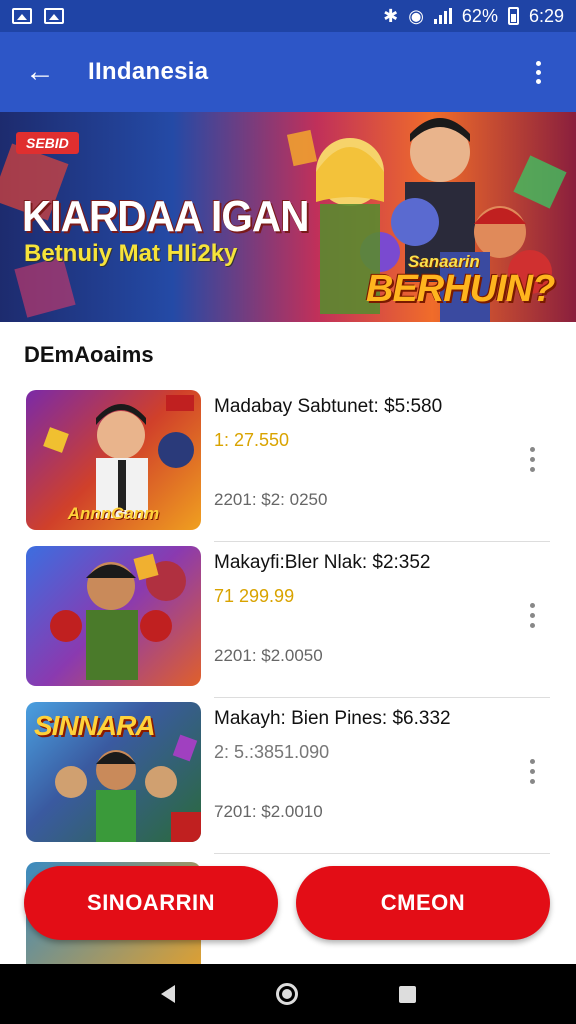  I want to click on item-thumbnail: AnnnGanm, so click(113, 460).